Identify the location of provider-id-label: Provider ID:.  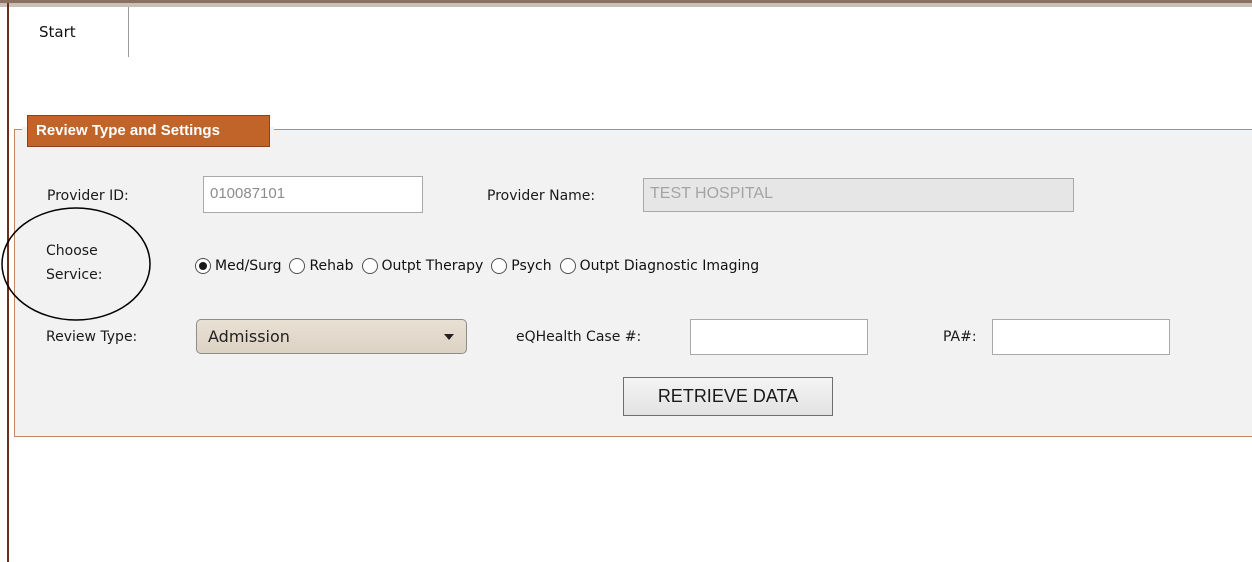
(88, 196).